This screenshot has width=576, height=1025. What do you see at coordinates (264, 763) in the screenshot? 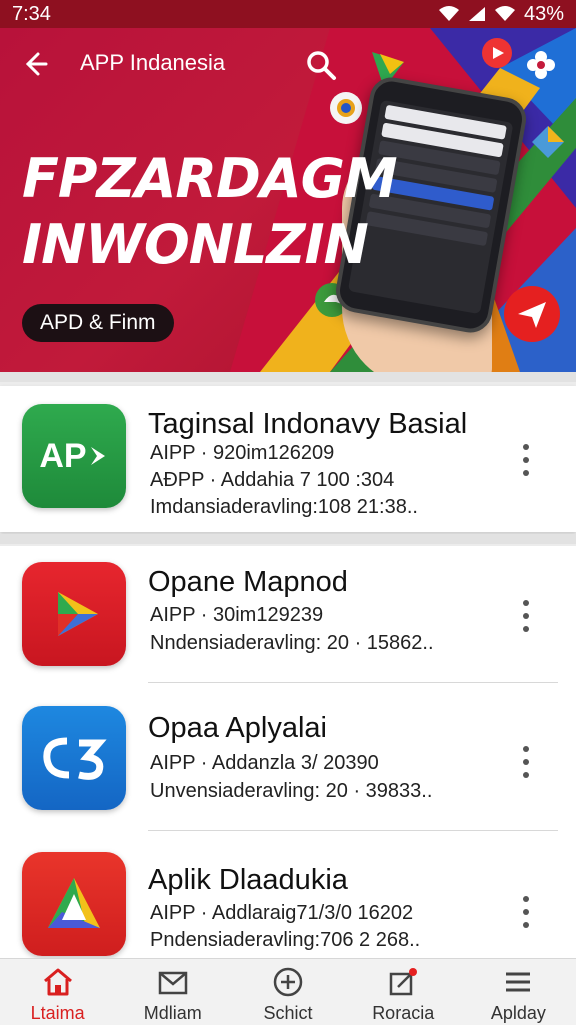
I see `app-meta-line: AIPP · Addanzla 3/ 20390` at bounding box center [264, 763].